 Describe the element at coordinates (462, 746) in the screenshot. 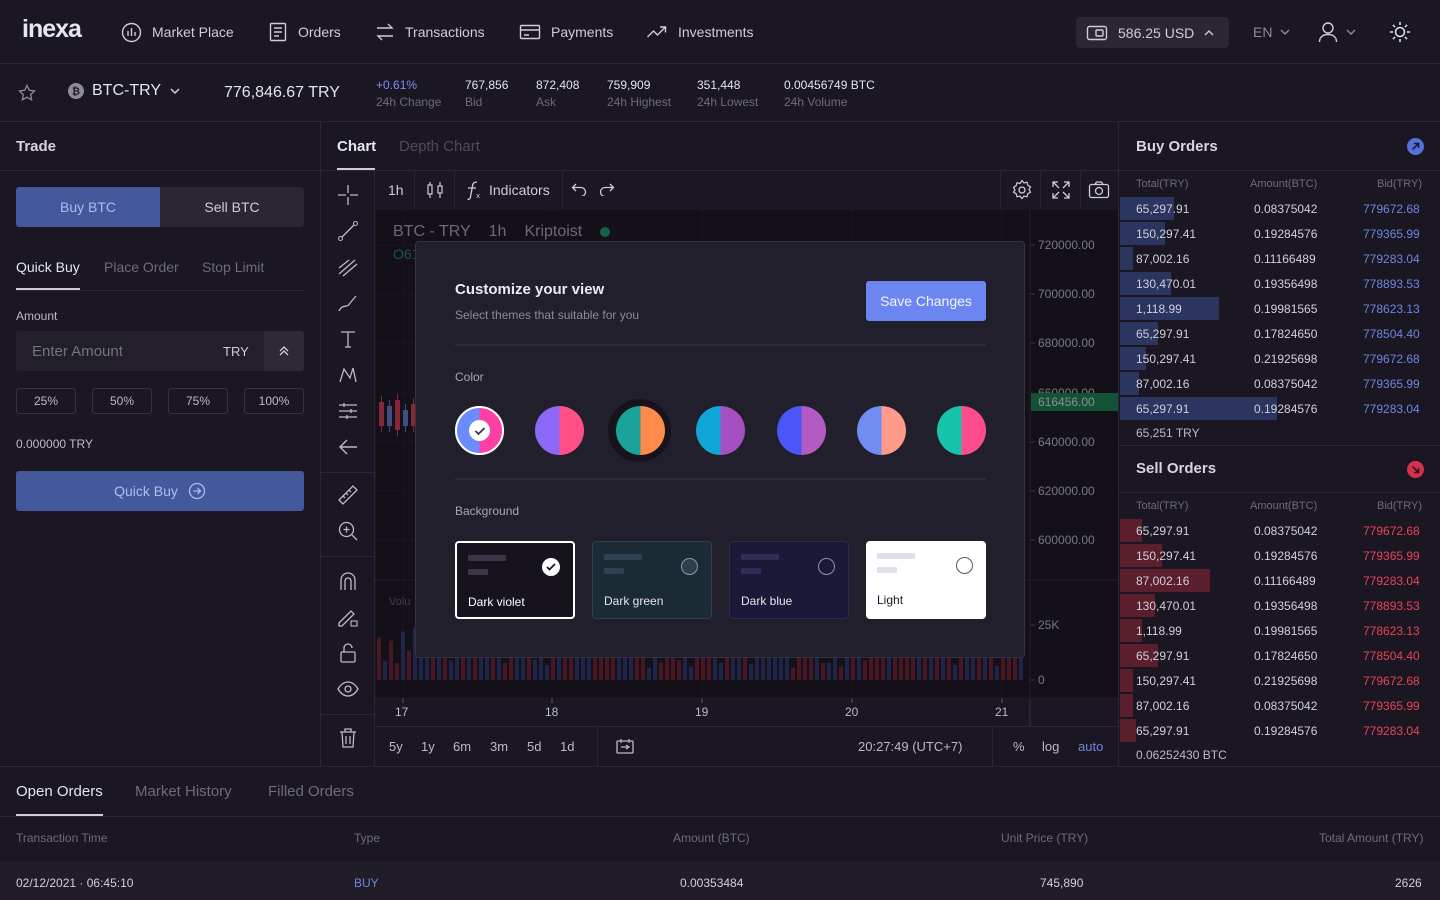

I see `range-6m: 6m` at that location.